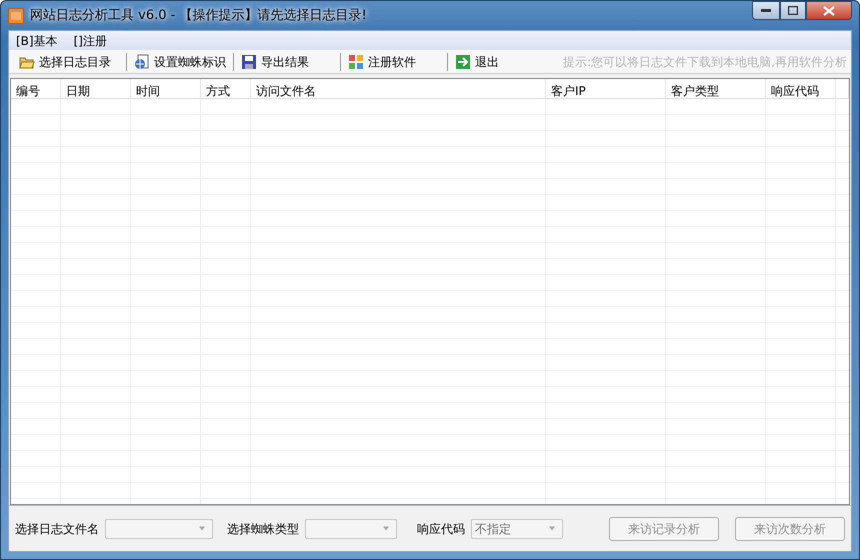  What do you see at coordinates (180, 61) in the screenshot?
I see `toolbar-button: 设置蜘蛛标识` at bounding box center [180, 61].